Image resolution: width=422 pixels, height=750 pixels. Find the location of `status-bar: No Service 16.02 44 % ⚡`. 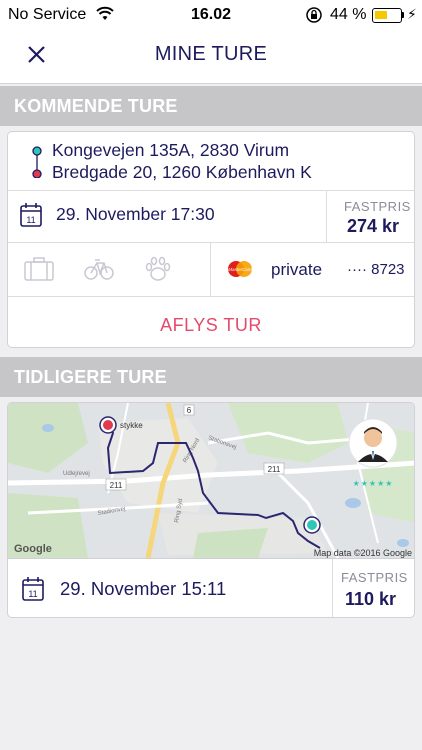

status-bar: No Service 16.02 44 % ⚡ is located at coordinates (211, 15).